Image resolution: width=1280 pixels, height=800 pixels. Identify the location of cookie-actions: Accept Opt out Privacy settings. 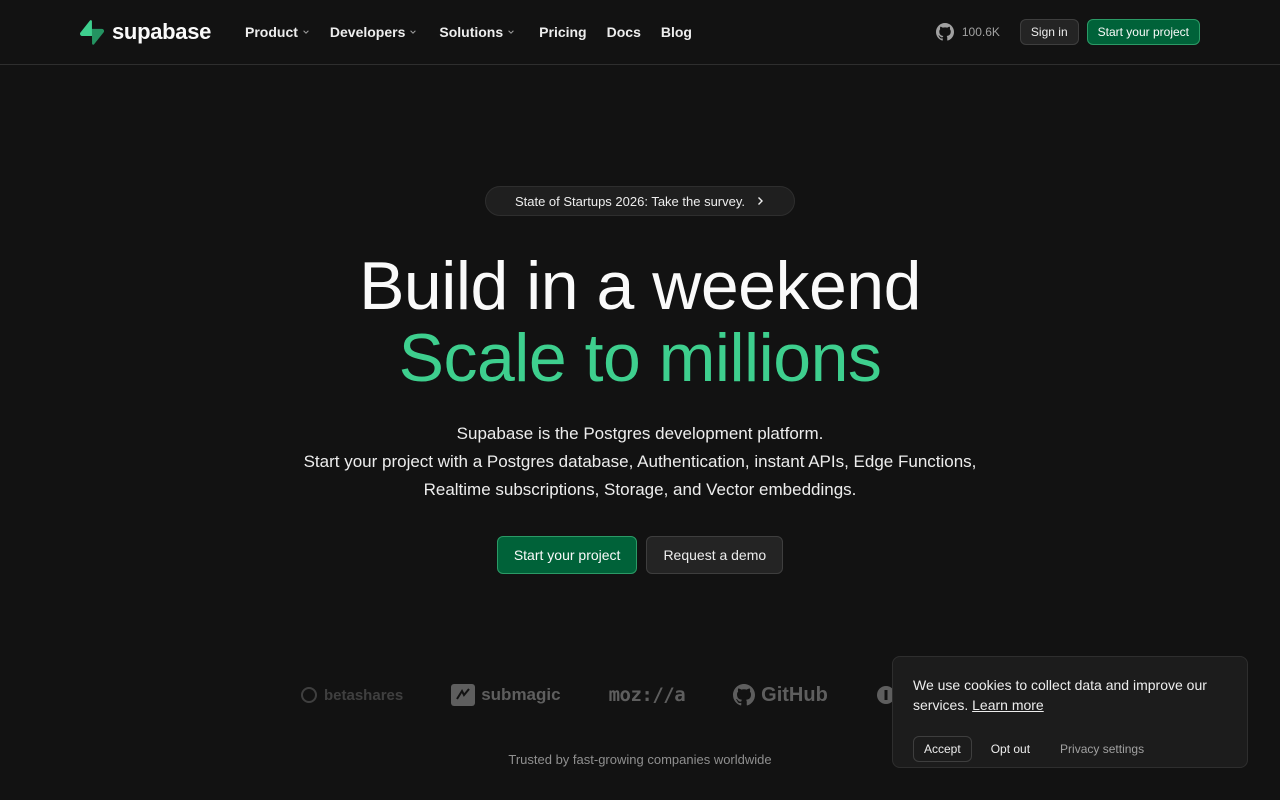
(1070, 749).